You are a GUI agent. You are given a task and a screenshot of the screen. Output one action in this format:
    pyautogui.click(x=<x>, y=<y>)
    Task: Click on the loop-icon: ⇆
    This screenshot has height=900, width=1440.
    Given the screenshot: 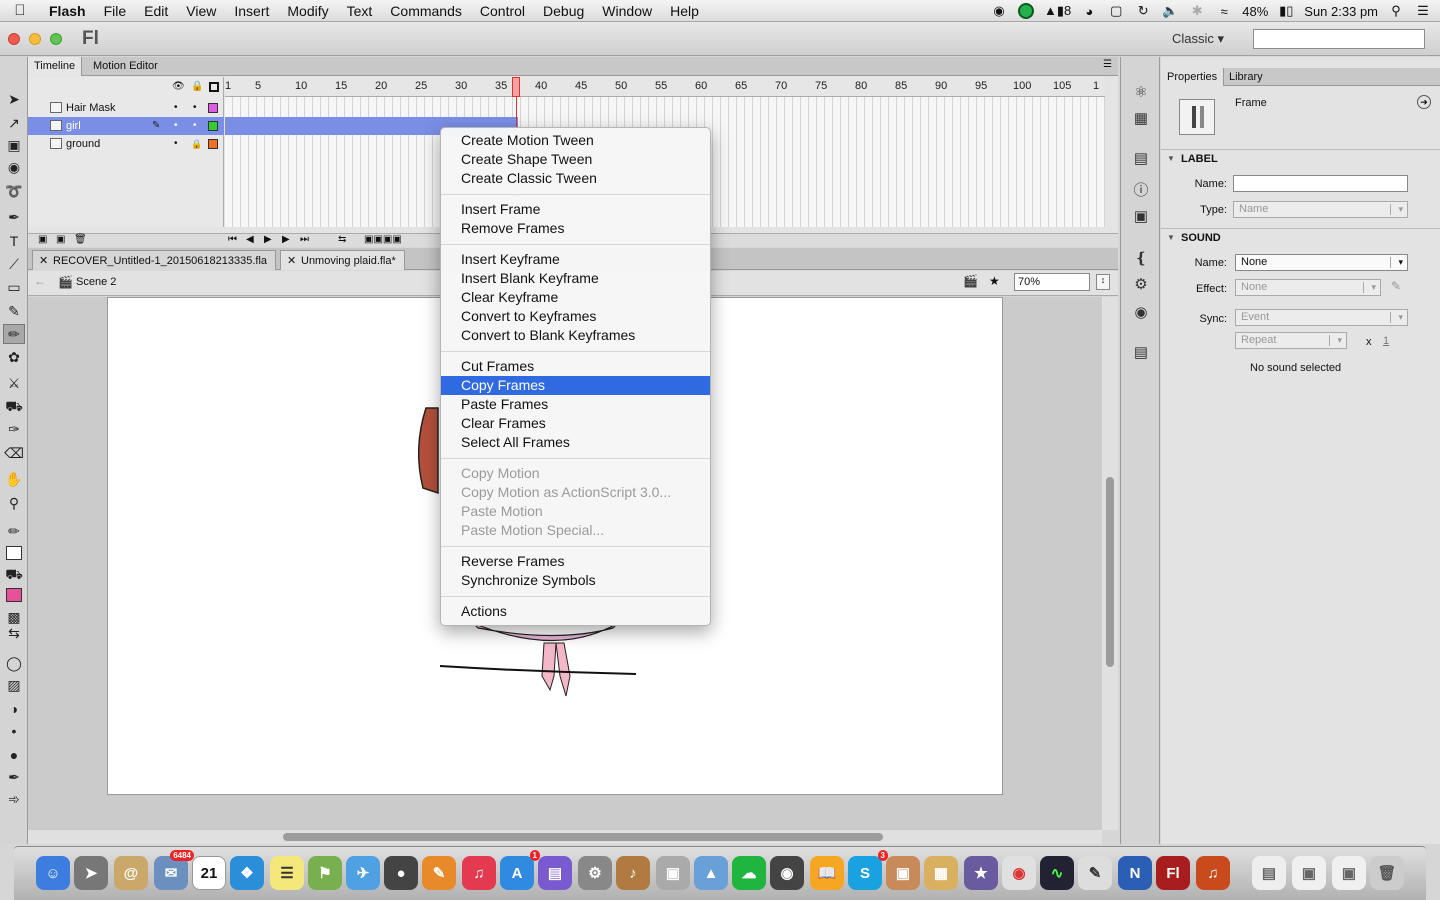 What is the action you would take?
    pyautogui.click(x=342, y=239)
    